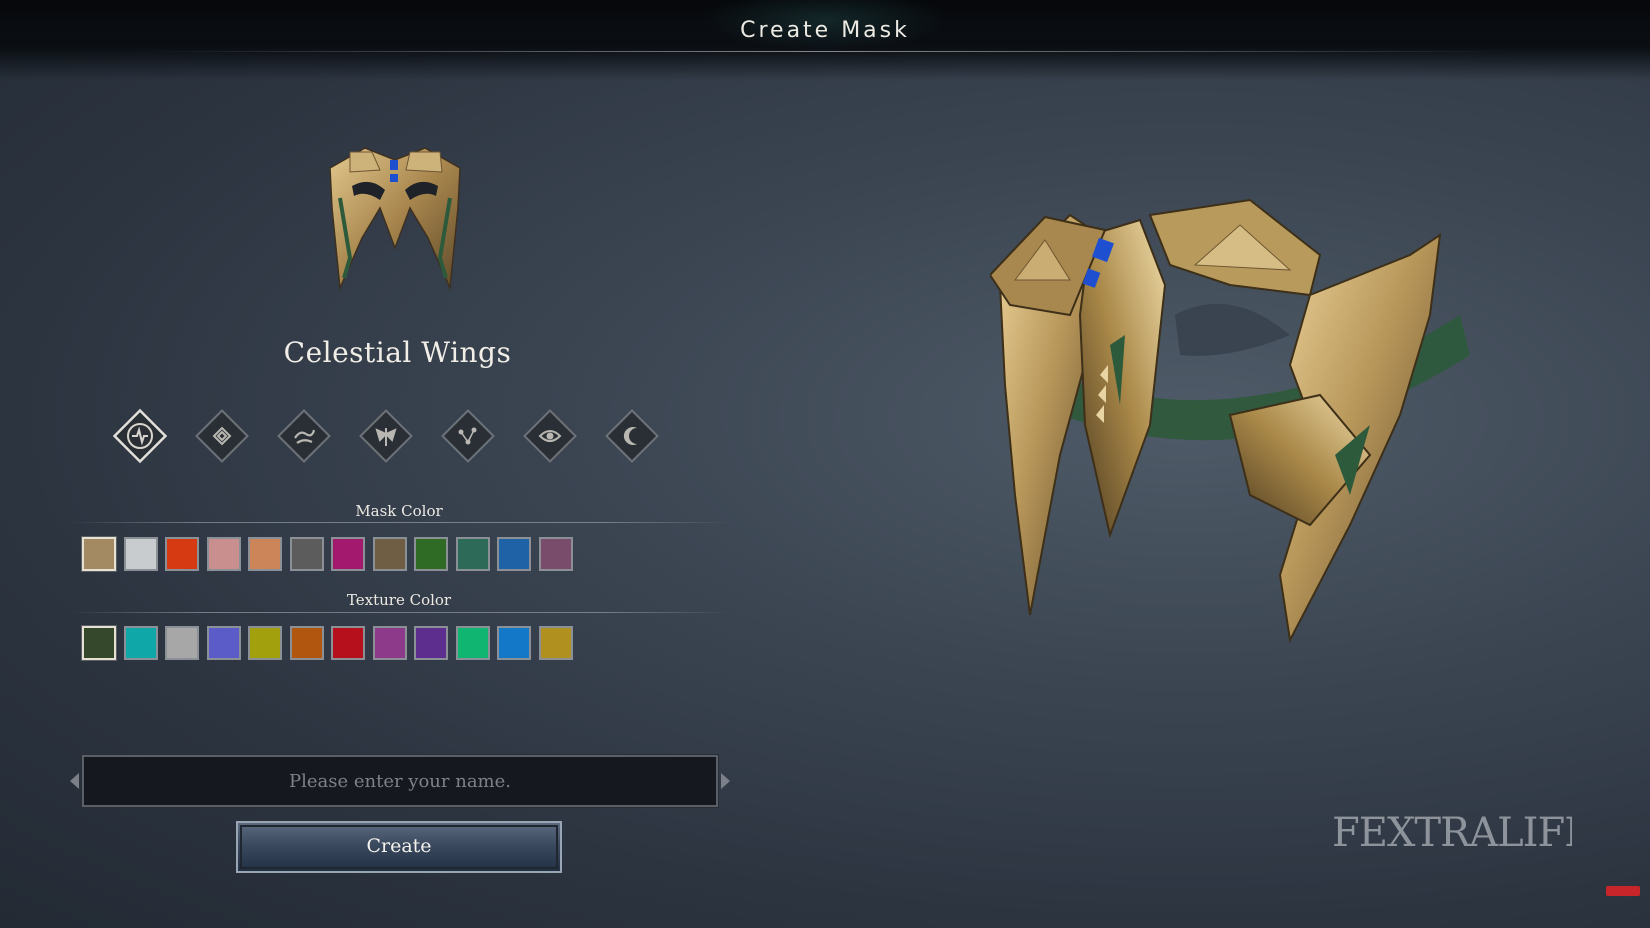 This screenshot has height=928, width=1650. I want to click on texture-color-swatches, so click(332, 643).